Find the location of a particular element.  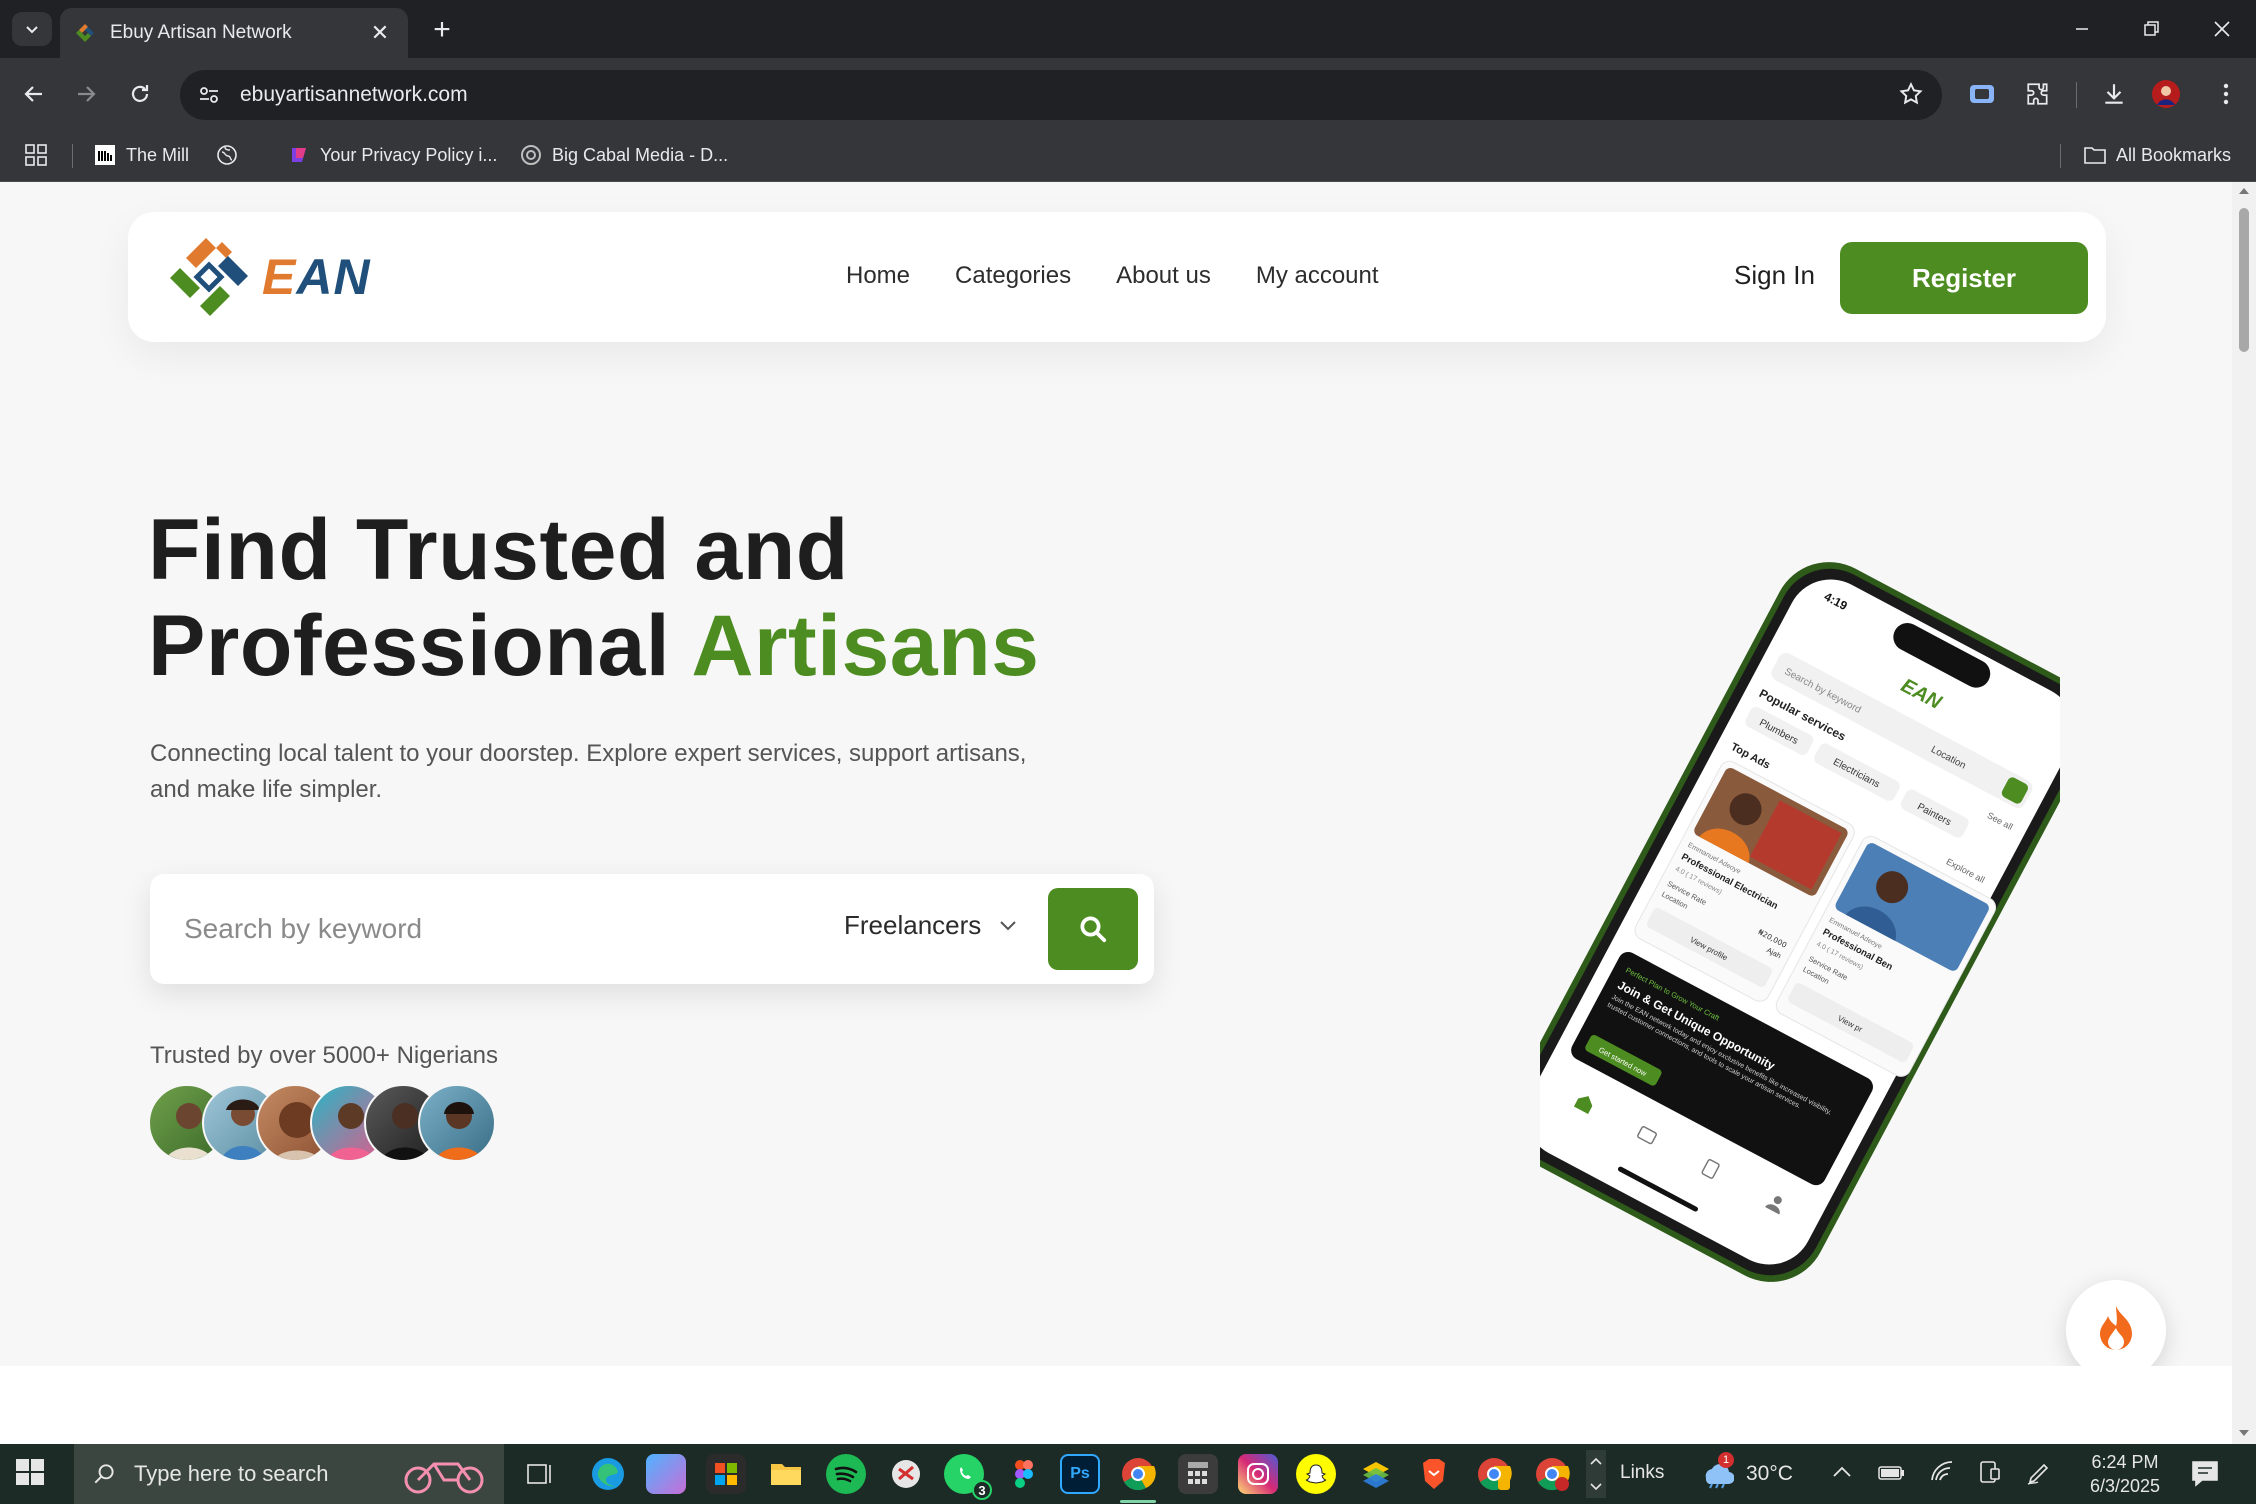

task-view-icon is located at coordinates (540, 1474).